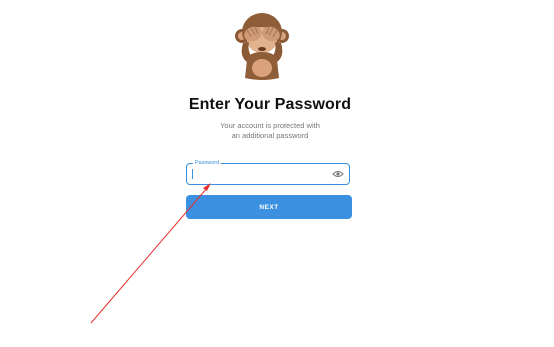 This screenshot has height=347, width=554. I want to click on password-input, so click(260, 174).